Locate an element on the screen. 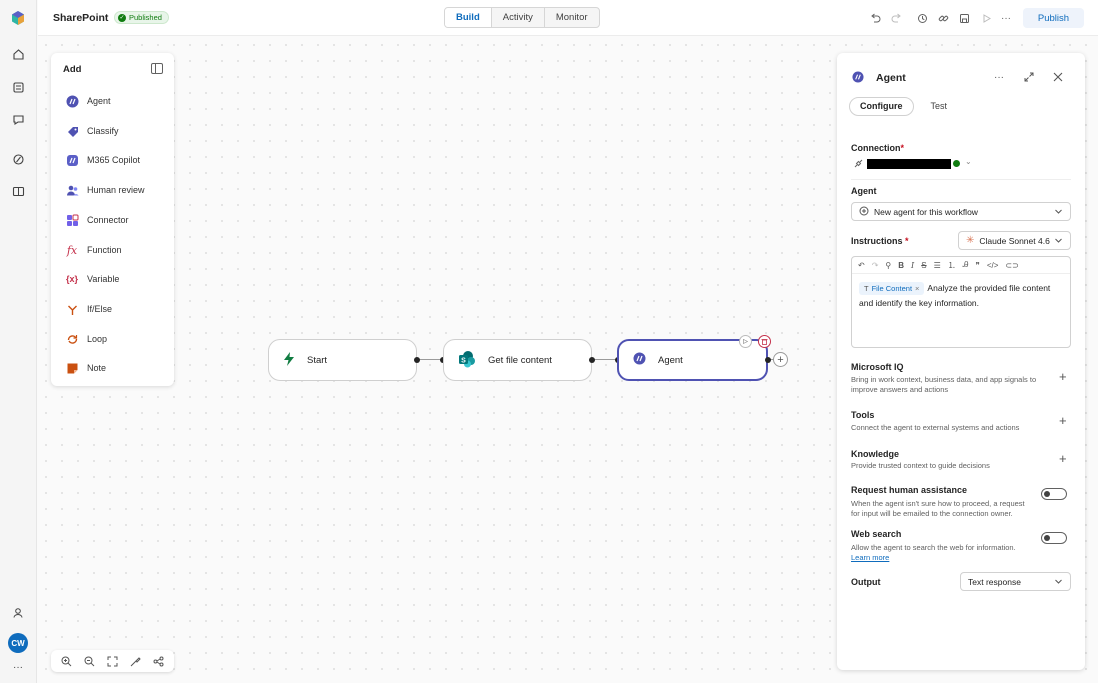  link-icon: ⊂⊃ is located at coordinates (1011, 265).